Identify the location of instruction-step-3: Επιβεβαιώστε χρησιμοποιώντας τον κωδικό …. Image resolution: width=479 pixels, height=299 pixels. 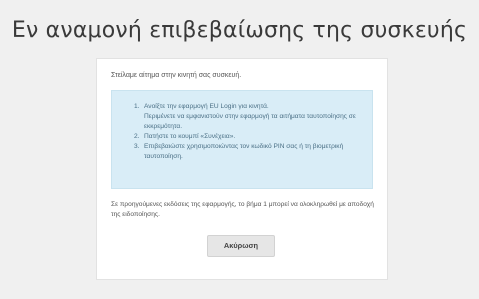
(249, 152).